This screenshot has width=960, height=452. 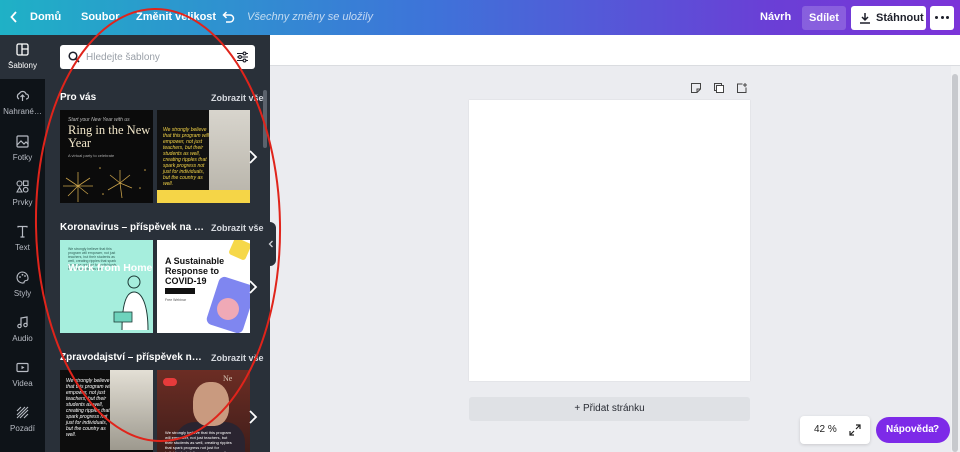 I want to click on note-icon, so click(x=696, y=88).